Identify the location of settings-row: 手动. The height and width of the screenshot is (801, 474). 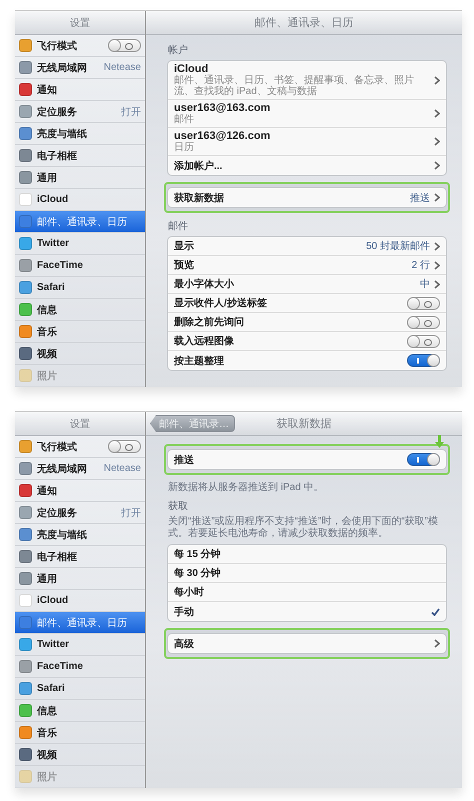
(307, 611).